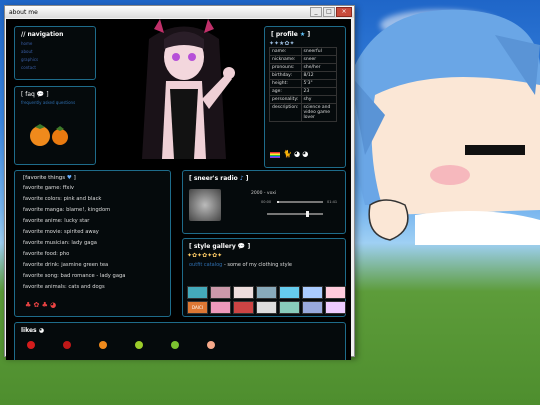 This screenshot has width=540, height=405. I want to click on navigation-title: // navigation, so click(42, 34).